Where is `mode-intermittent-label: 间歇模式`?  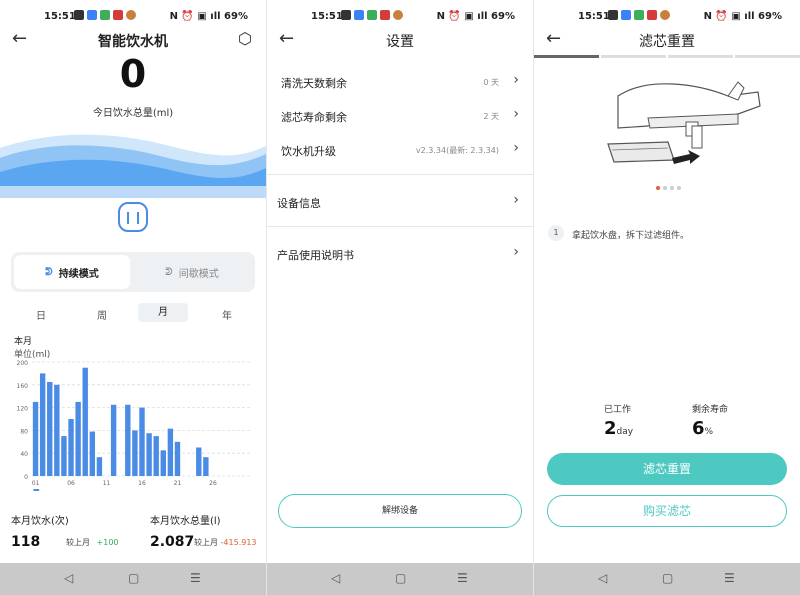 mode-intermittent-label: 间歇模式 is located at coordinates (198, 274).